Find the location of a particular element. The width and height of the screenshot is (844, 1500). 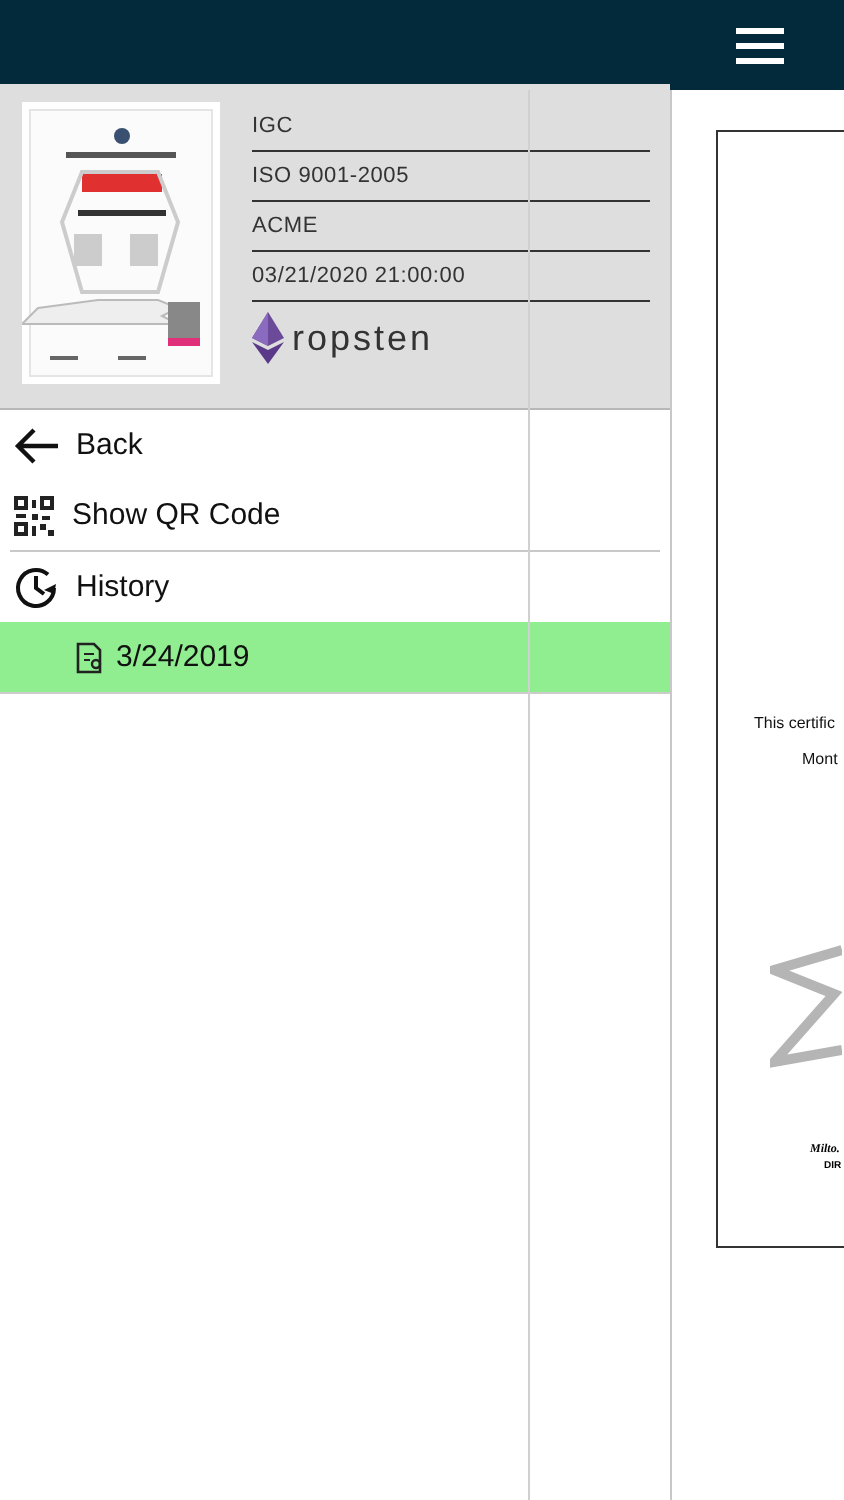

menu-item: Back is located at coordinates (335, 445).